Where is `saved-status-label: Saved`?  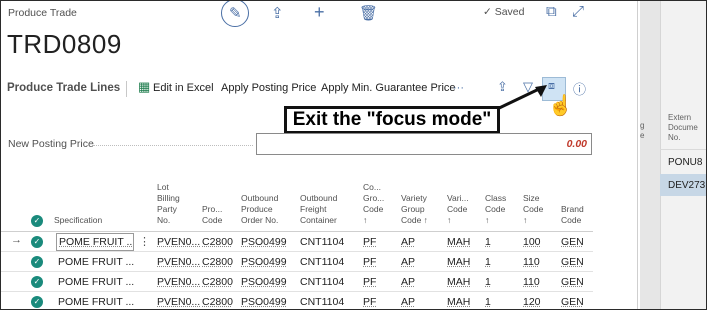
saved-status-label: Saved is located at coordinates (509, 12).